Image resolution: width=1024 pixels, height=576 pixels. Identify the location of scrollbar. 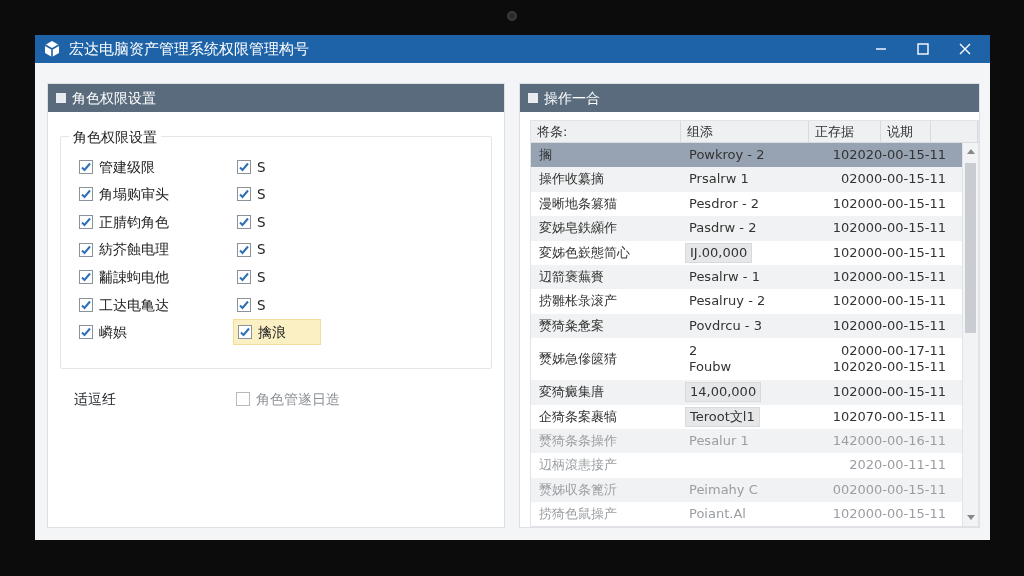
(970, 335).